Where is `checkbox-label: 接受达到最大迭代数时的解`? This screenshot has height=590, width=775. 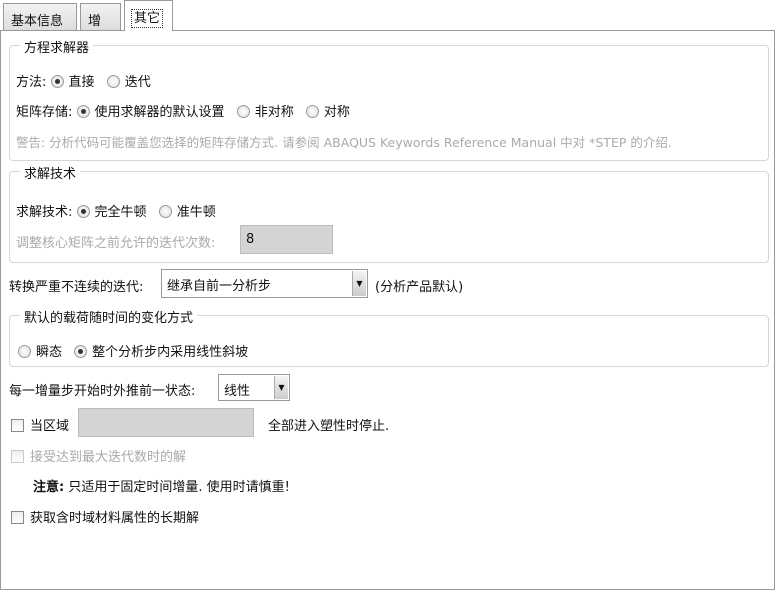
checkbox-label: 接受达到最大迭代数时的解 is located at coordinates (108, 457).